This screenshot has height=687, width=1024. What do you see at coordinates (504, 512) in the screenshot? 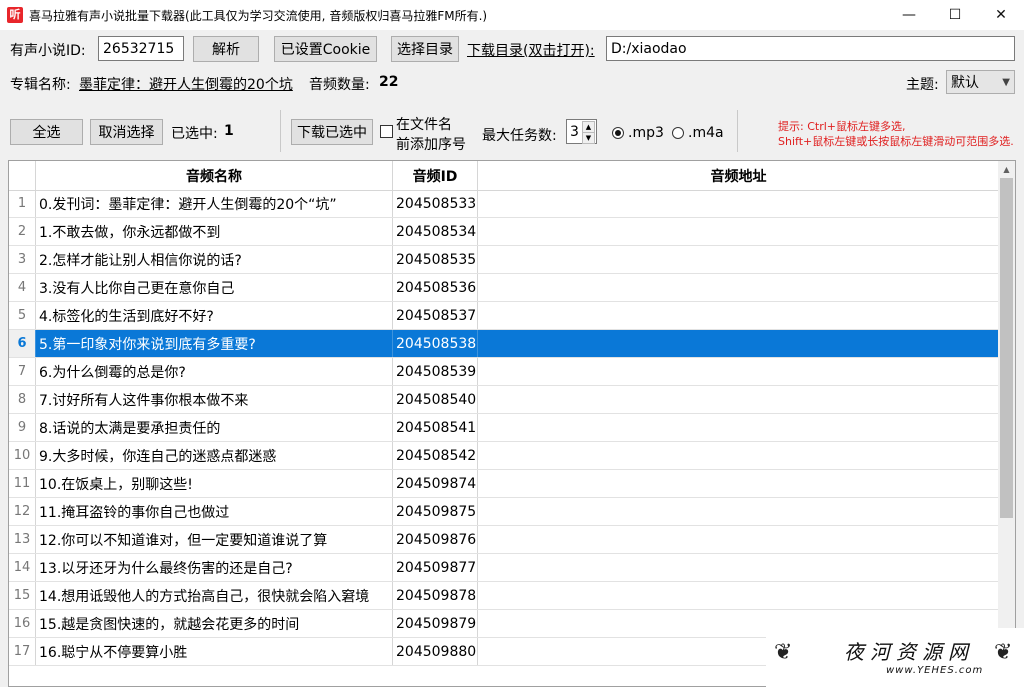
I see `table-row: 12 11.掩耳盗铃的事你自己也做过 204509875` at bounding box center [504, 512].